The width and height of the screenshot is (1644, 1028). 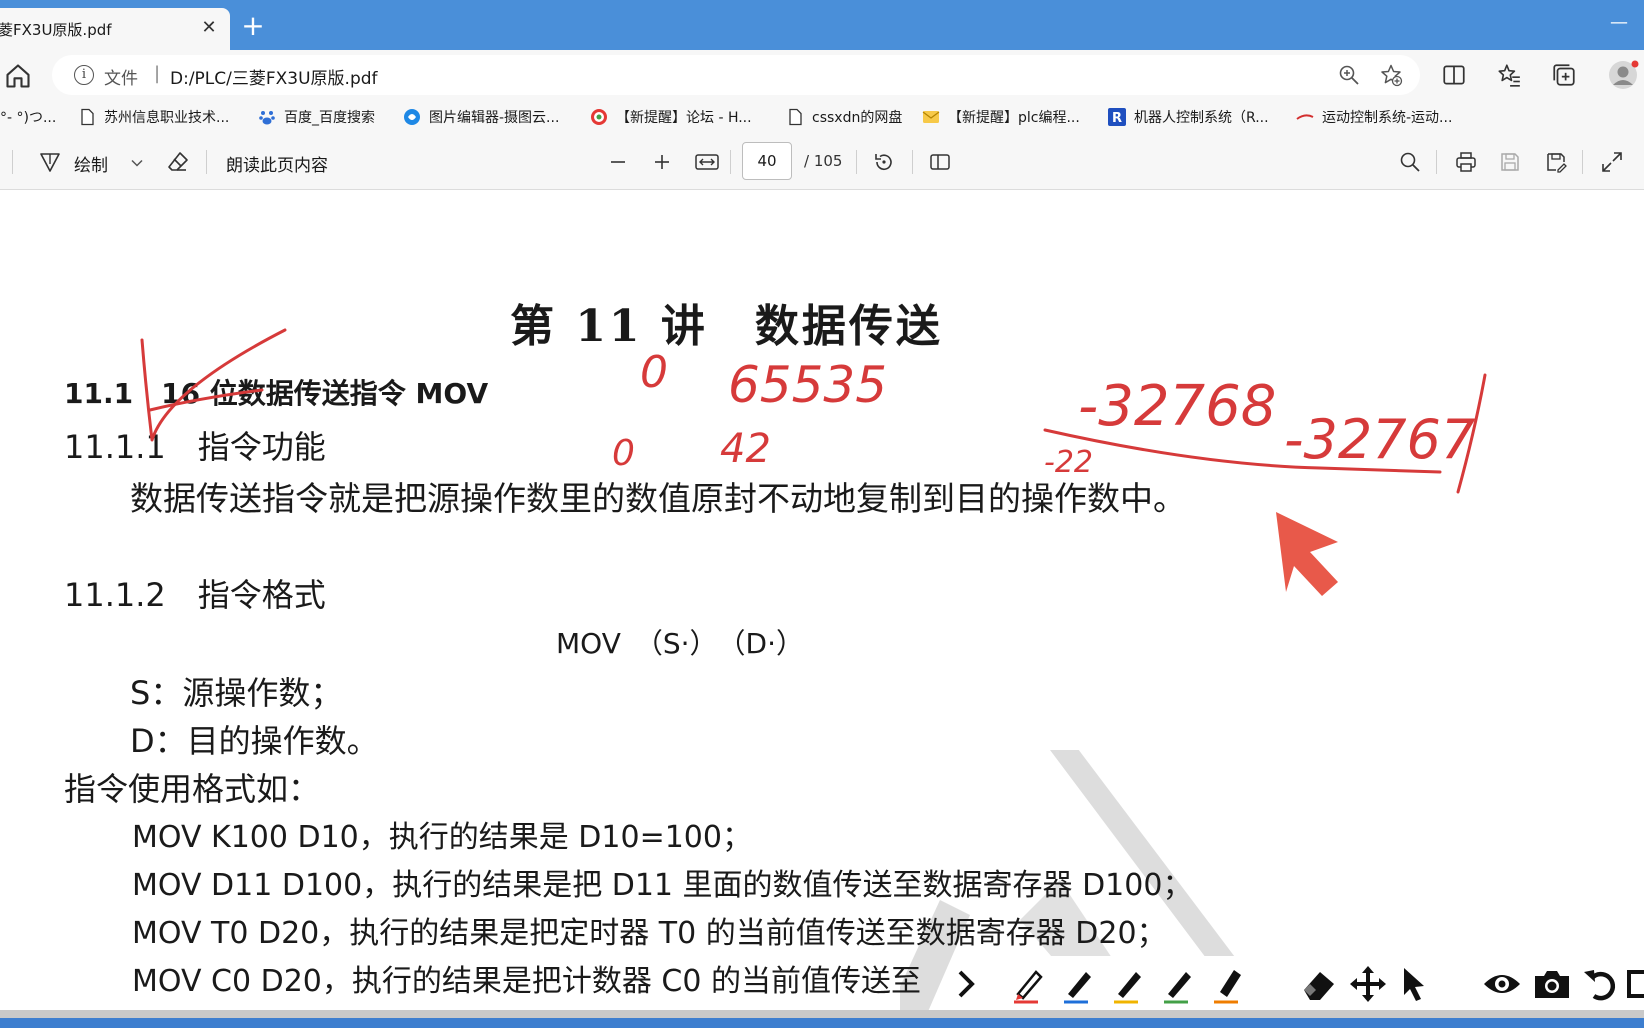 What do you see at coordinates (736, 75) in the screenshot?
I see `address-bar: i 文件 | D:/PLC/三菱FX3U原版.pdf` at bounding box center [736, 75].